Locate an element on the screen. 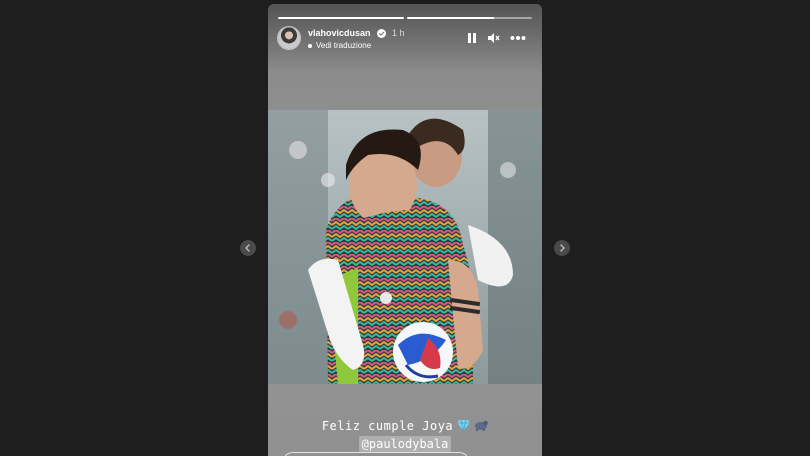  pause-icon is located at coordinates (472, 38).